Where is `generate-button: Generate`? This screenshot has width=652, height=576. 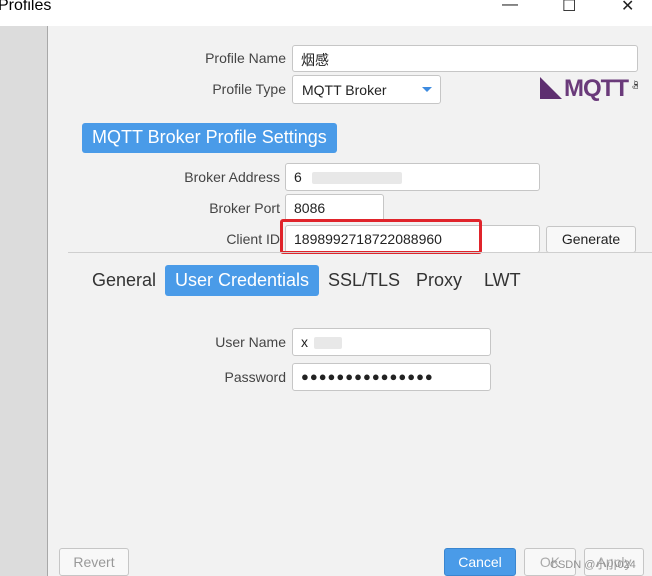 generate-button: Generate is located at coordinates (591, 239).